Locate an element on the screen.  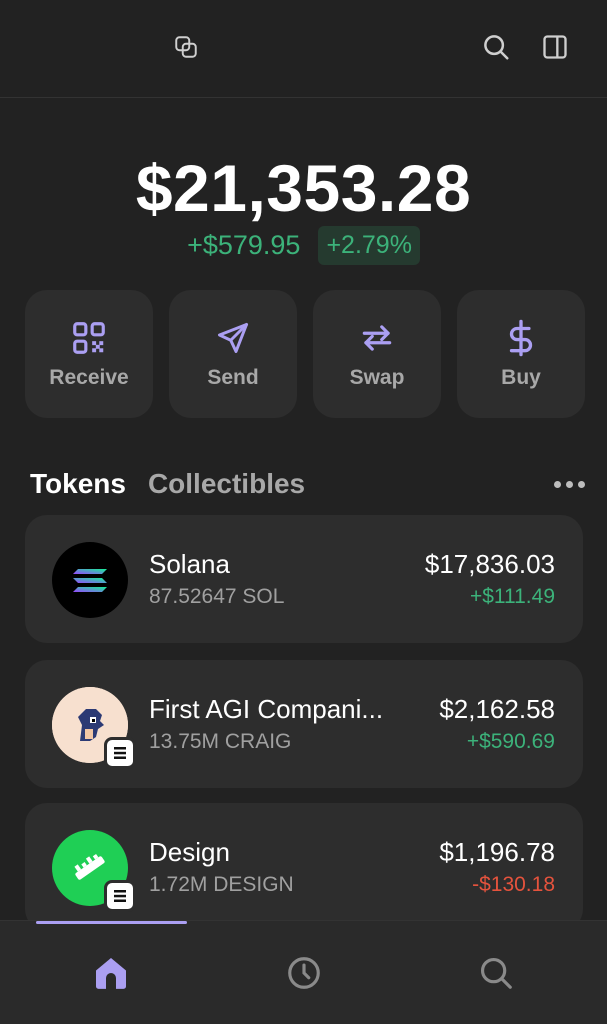
balance-change-percent-badge: +2.79% is located at coordinates (369, 245).